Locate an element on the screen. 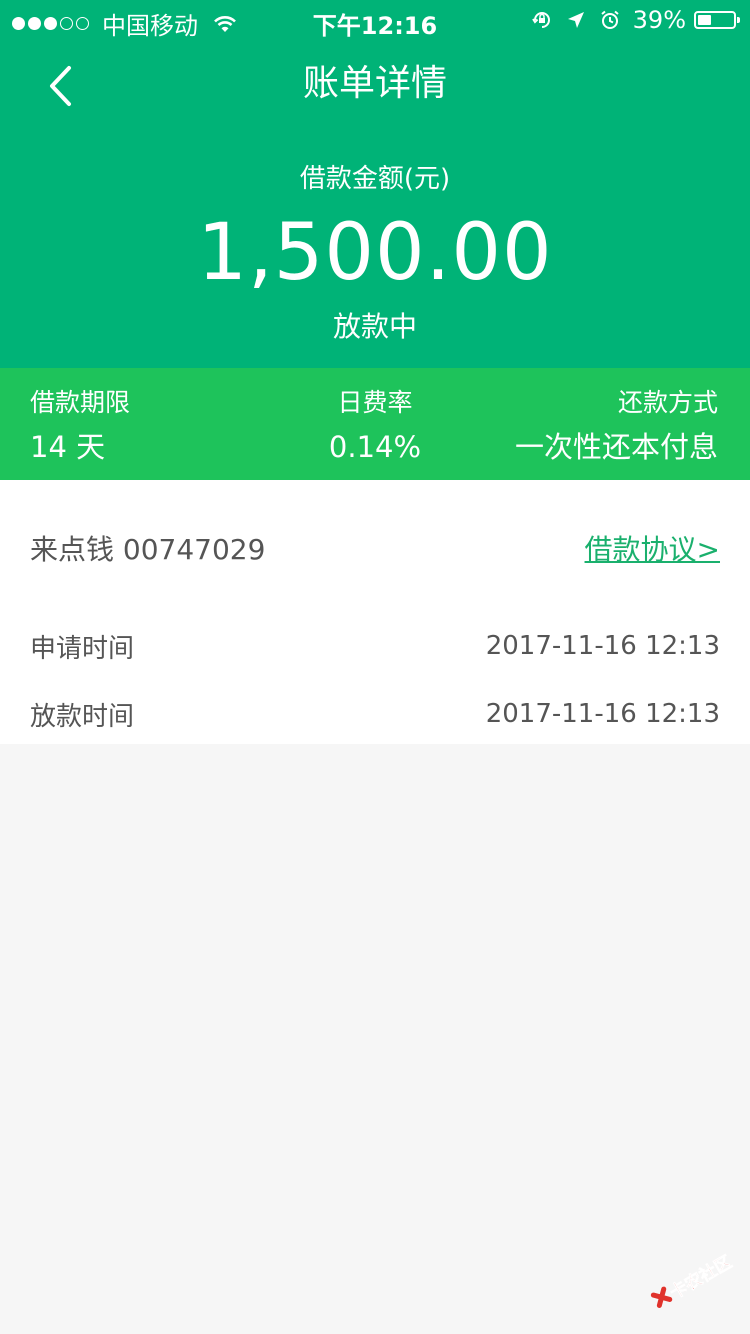 The image size is (750, 1334). loan-terms-strip: 借款期限 14 天 日费率 0.14% 还款方式 一次性还本付息 is located at coordinates (375, 424).